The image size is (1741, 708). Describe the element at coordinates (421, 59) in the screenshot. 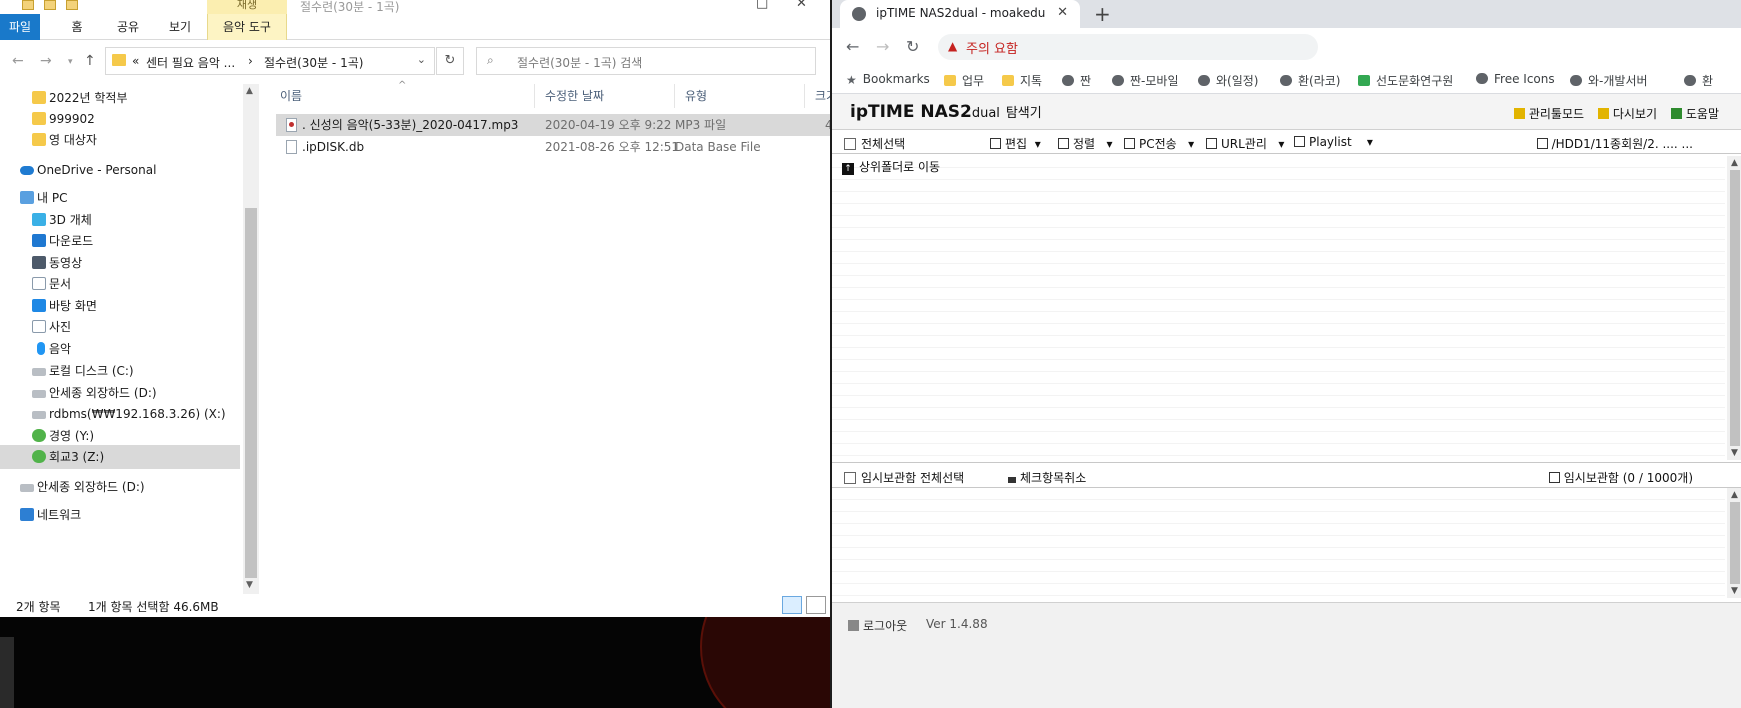

I see `chevron-down-icon: ⌄` at that location.